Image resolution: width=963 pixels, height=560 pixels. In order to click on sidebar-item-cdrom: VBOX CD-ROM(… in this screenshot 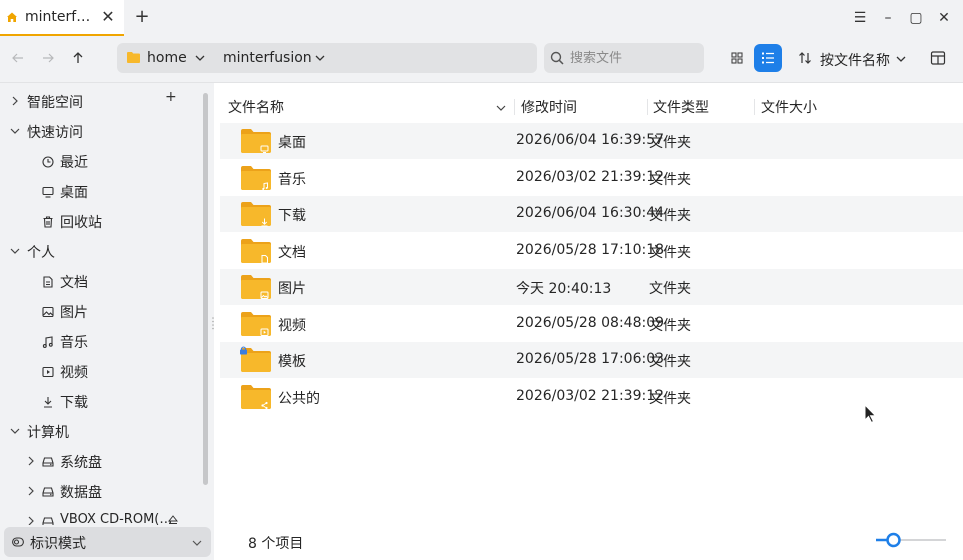, I will do `click(100, 516)`.